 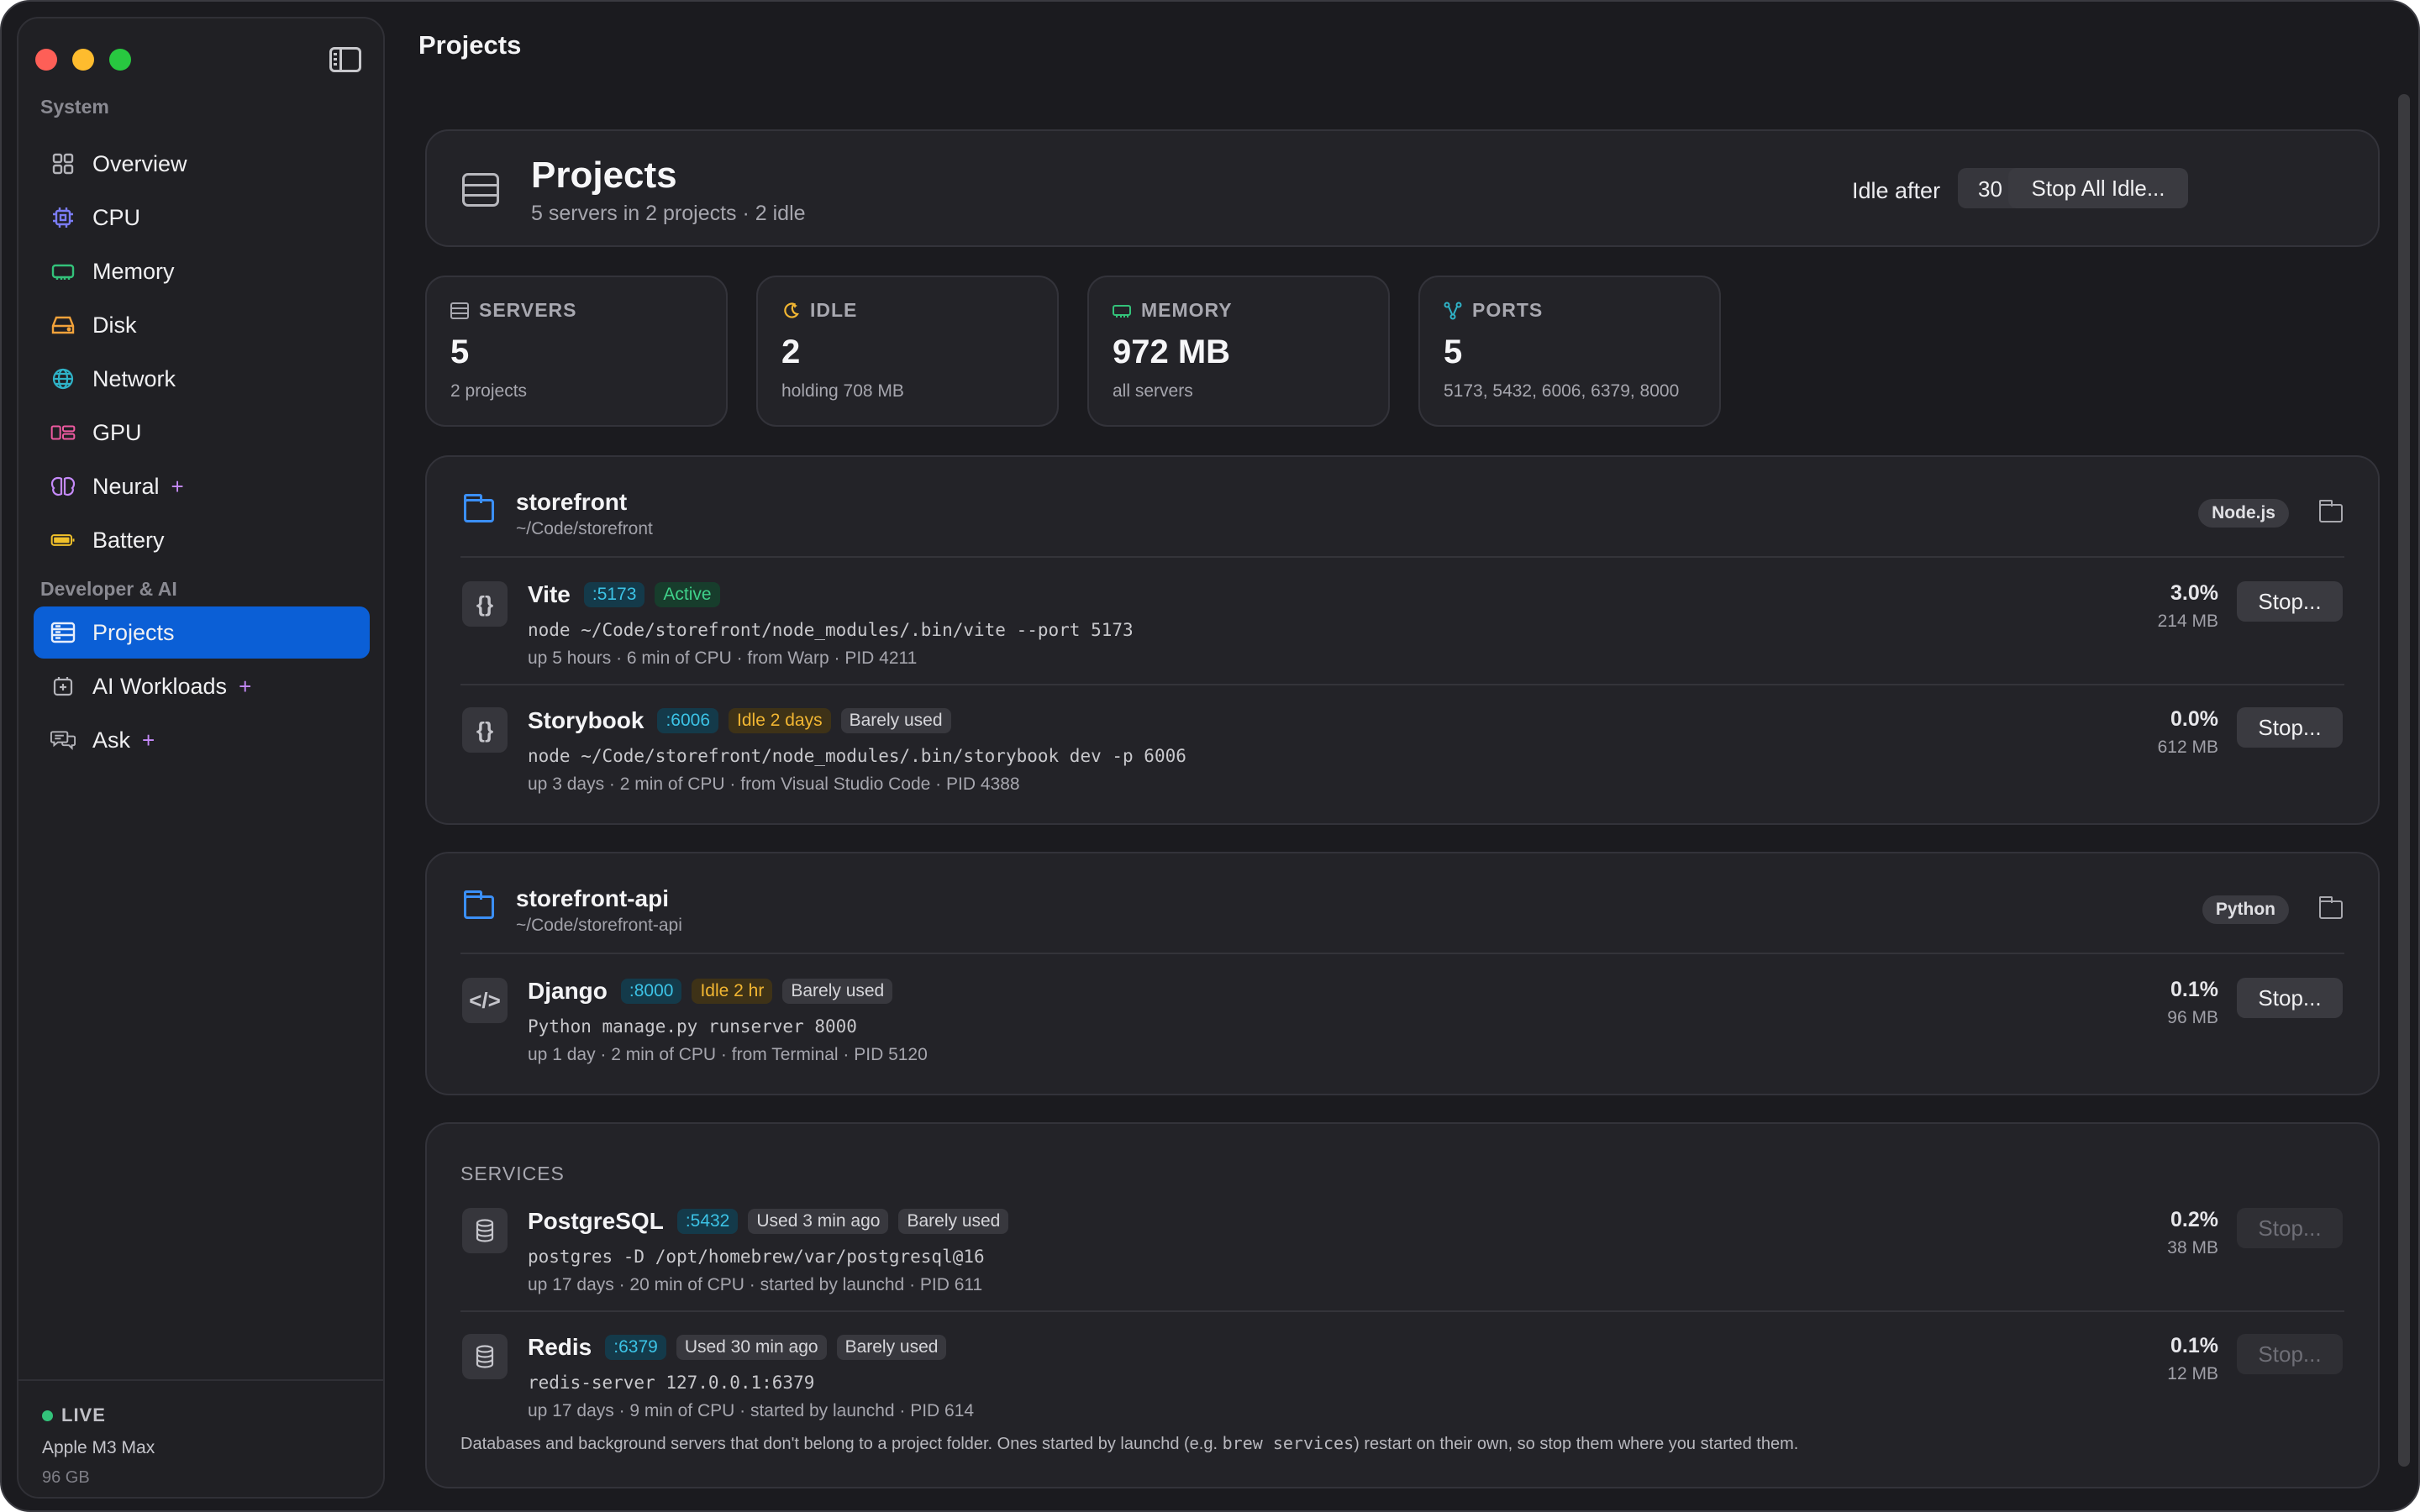 What do you see at coordinates (66, 1477) in the screenshot?
I see `ram-size: 96 GB` at bounding box center [66, 1477].